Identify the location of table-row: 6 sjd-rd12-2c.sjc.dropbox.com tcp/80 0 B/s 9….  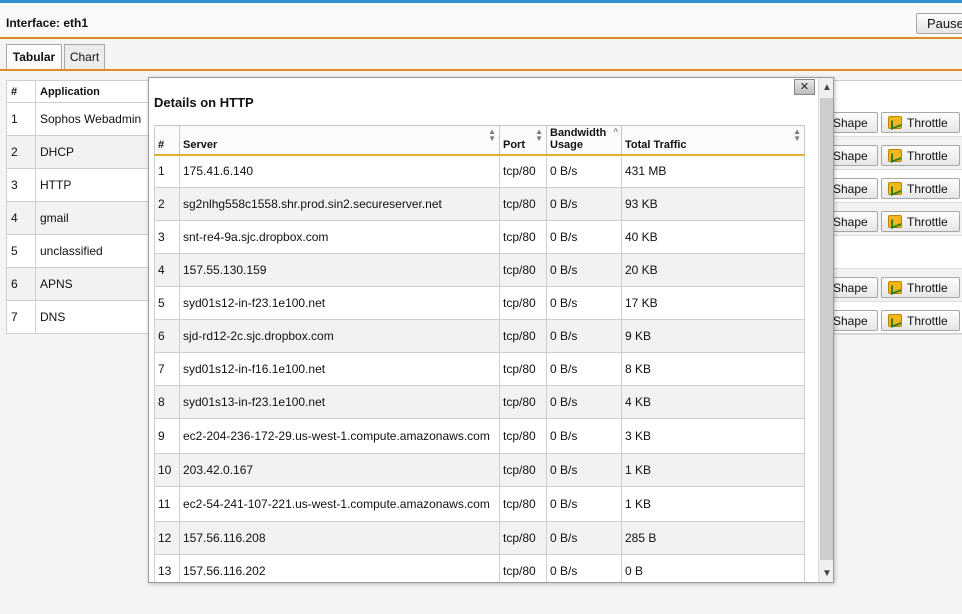
(479, 336).